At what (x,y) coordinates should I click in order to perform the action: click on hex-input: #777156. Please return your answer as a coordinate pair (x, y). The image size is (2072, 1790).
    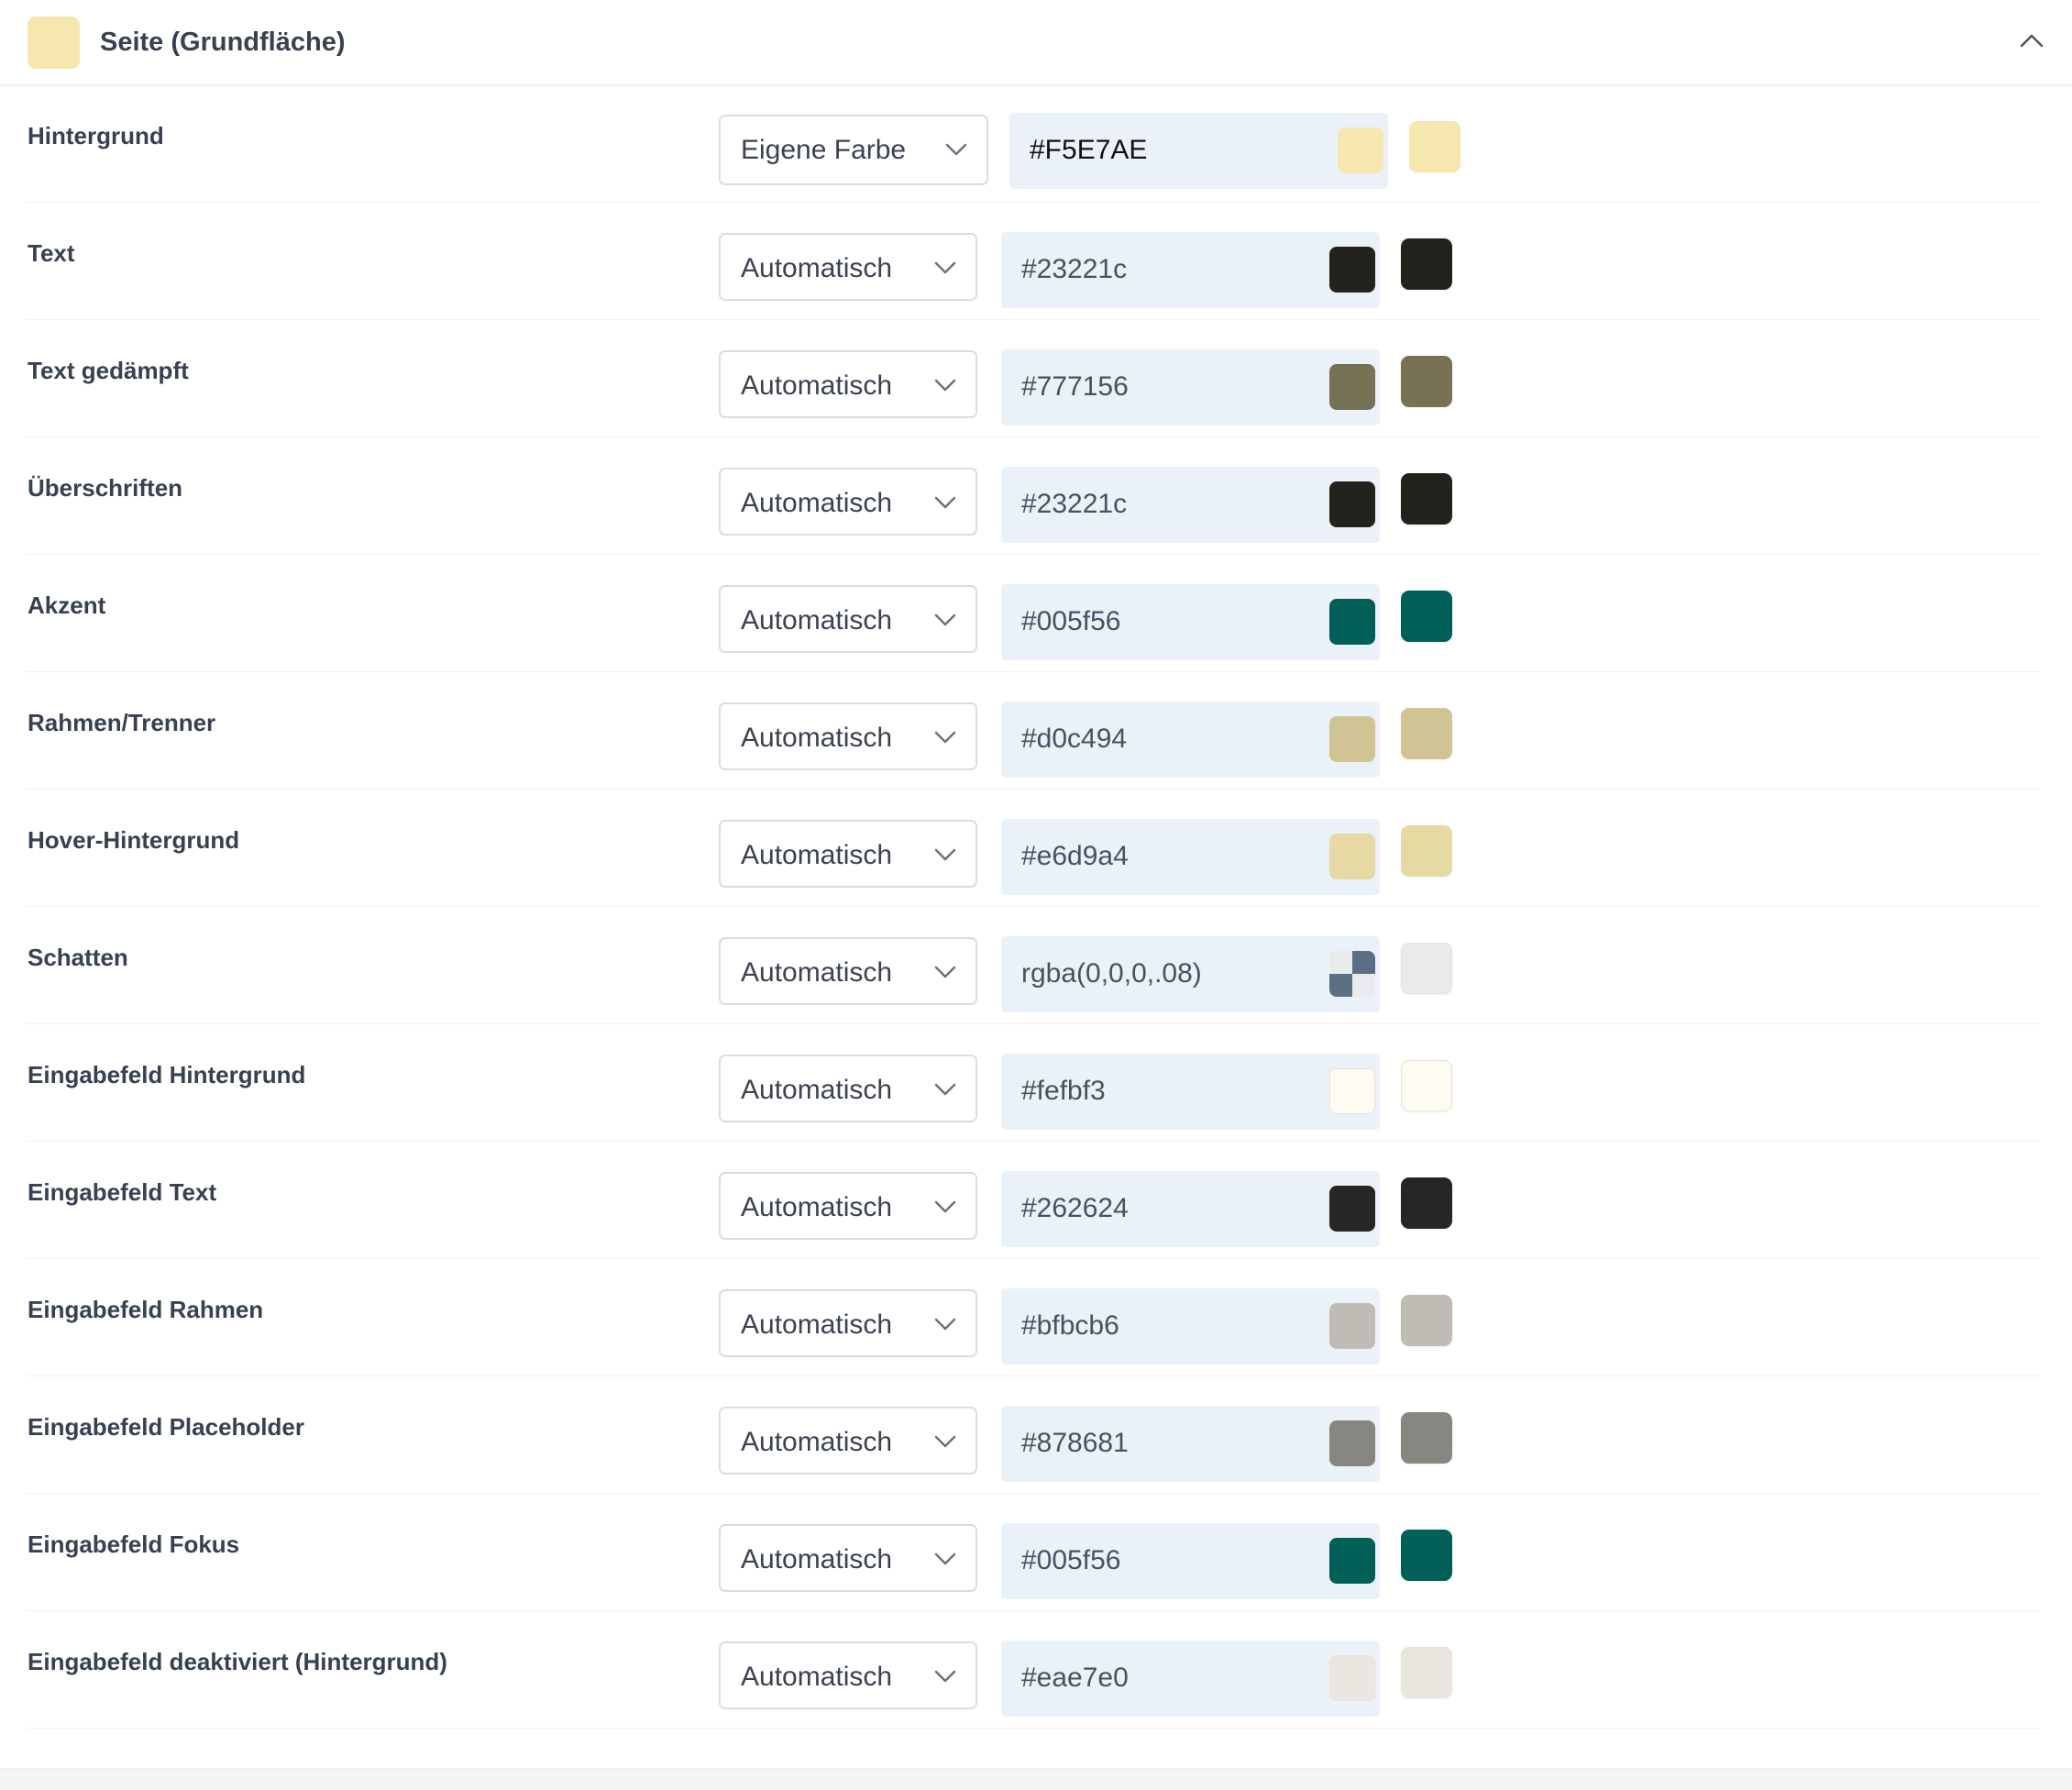
    Looking at the image, I should click on (1190, 387).